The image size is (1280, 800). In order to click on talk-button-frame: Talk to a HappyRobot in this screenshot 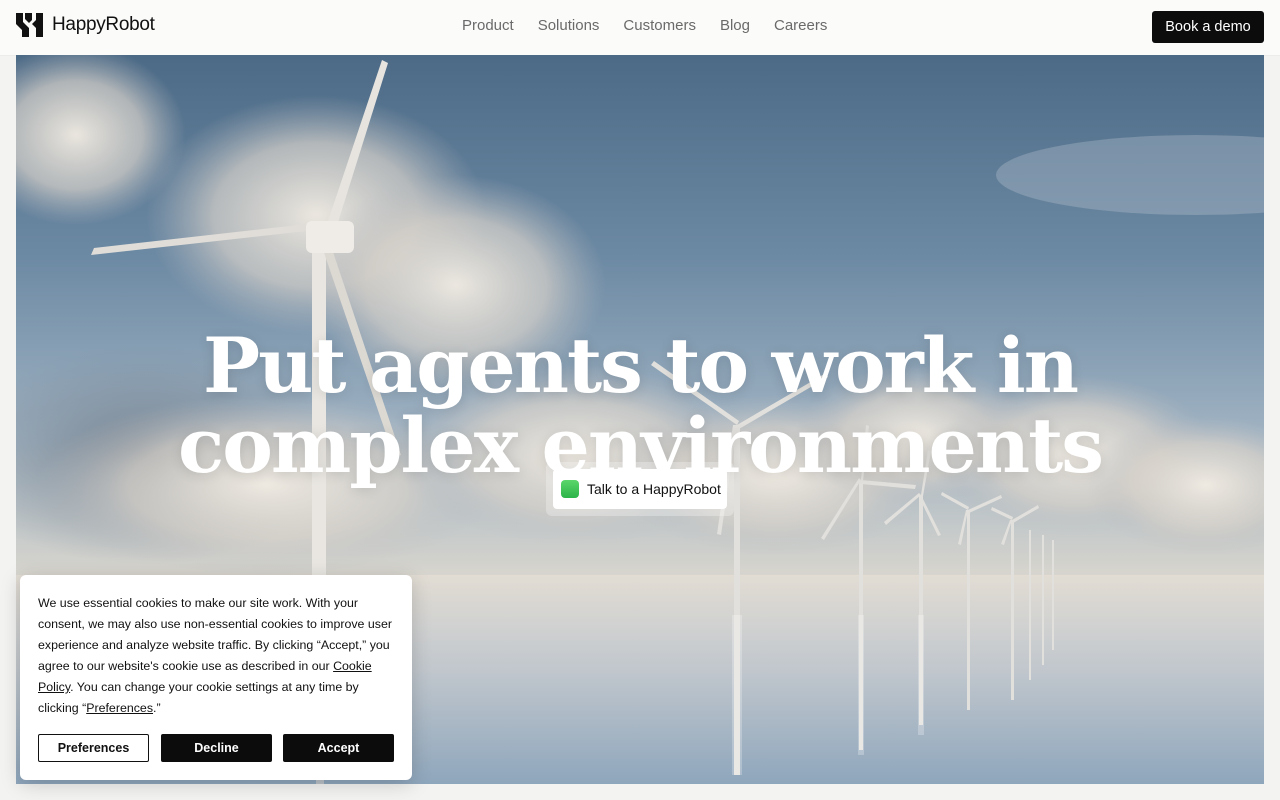, I will do `click(640, 489)`.